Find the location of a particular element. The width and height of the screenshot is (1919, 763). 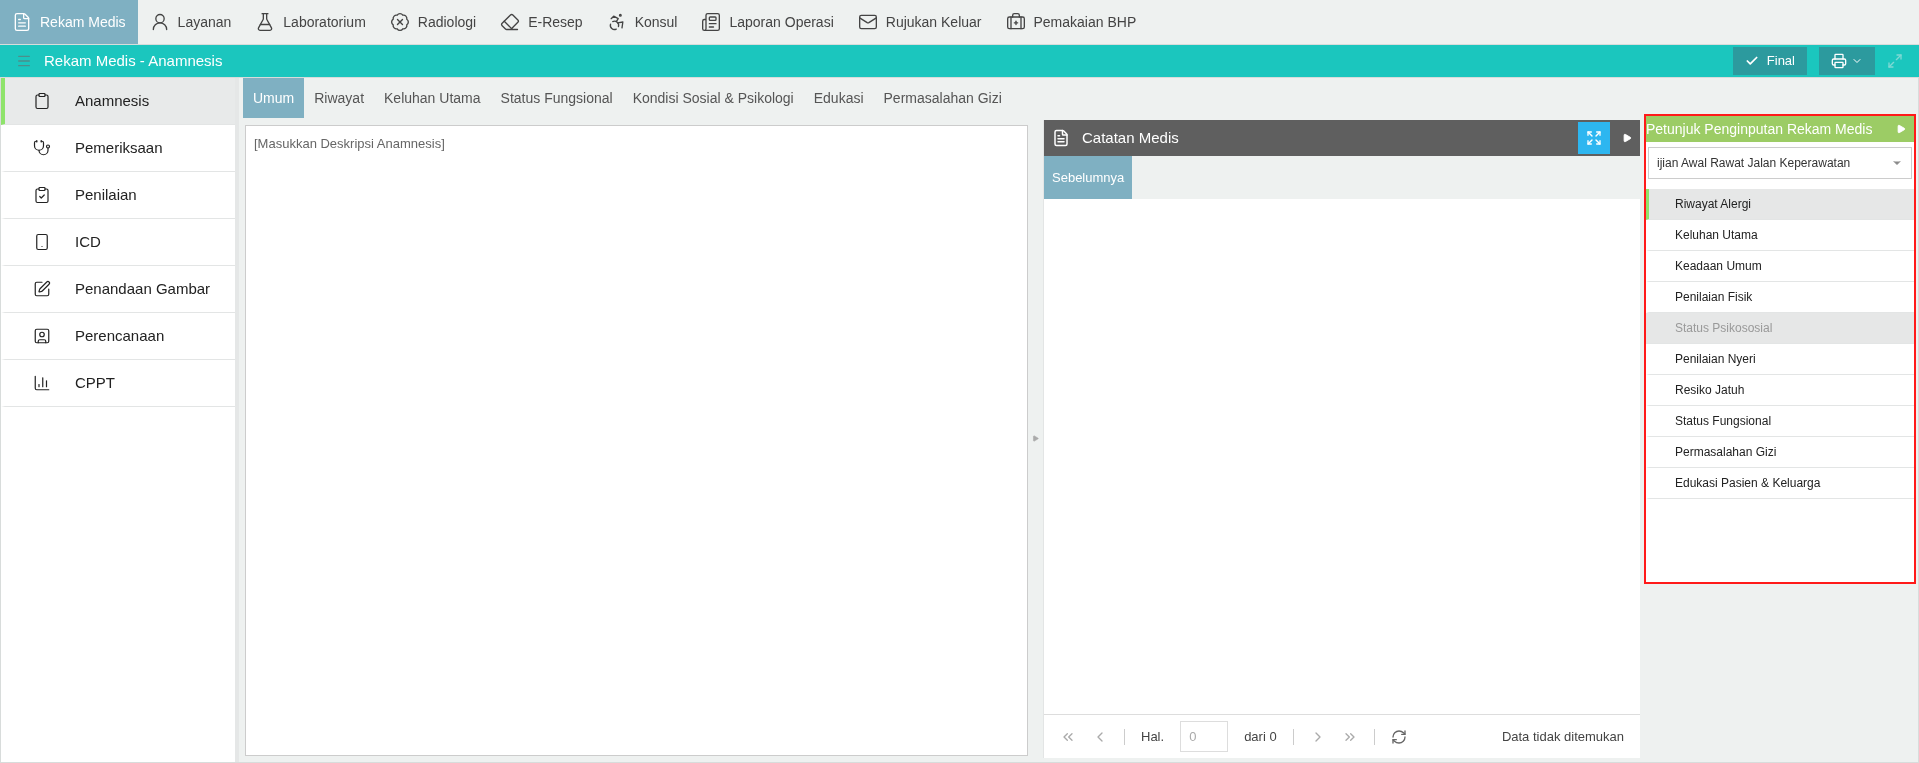

sidebar-item: ICD is located at coordinates (118, 242).